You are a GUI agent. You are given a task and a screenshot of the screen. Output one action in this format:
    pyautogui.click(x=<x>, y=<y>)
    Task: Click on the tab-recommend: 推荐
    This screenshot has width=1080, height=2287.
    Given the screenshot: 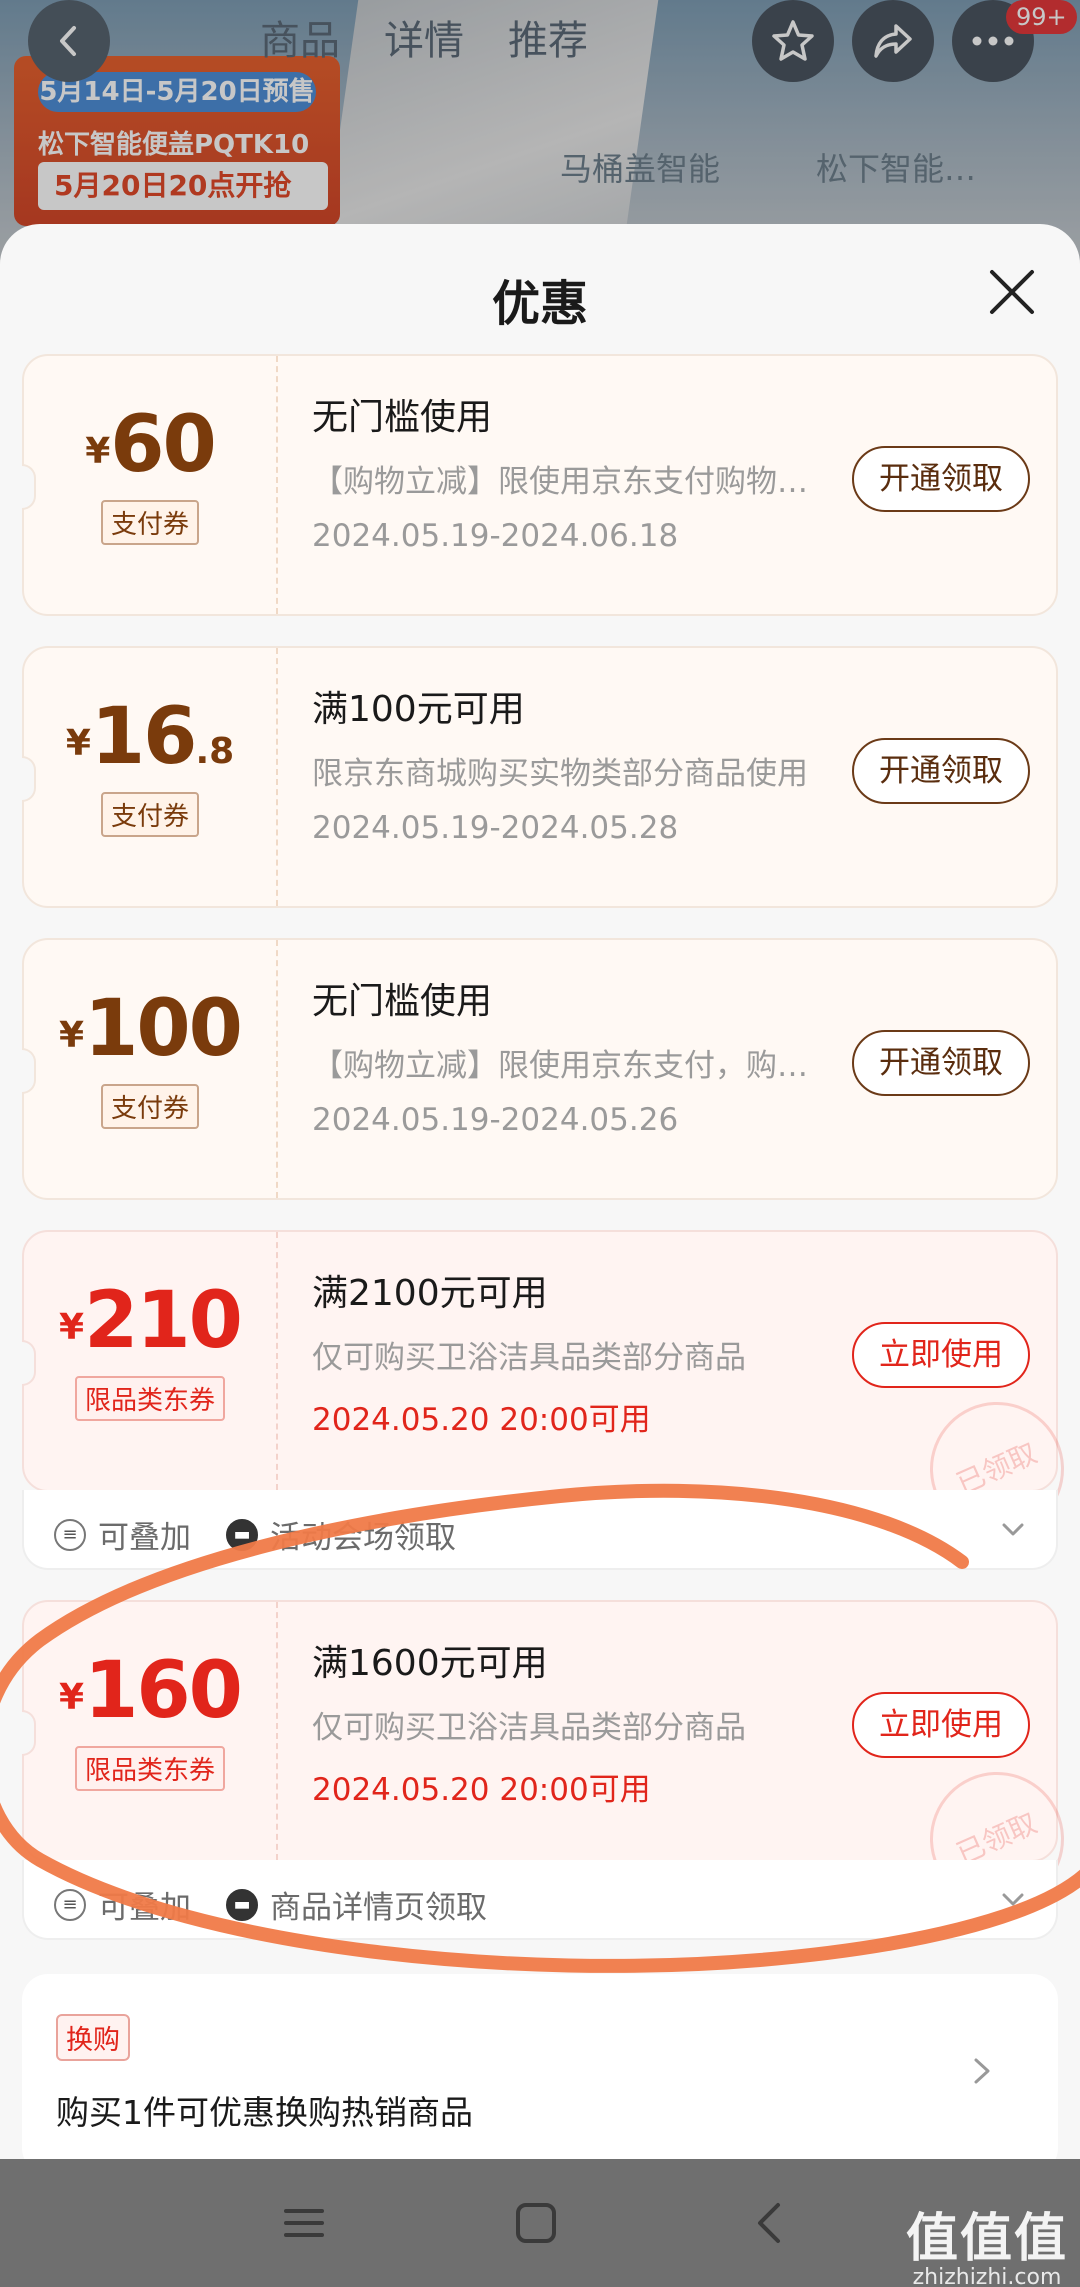 What is the action you would take?
    pyautogui.click(x=548, y=37)
    